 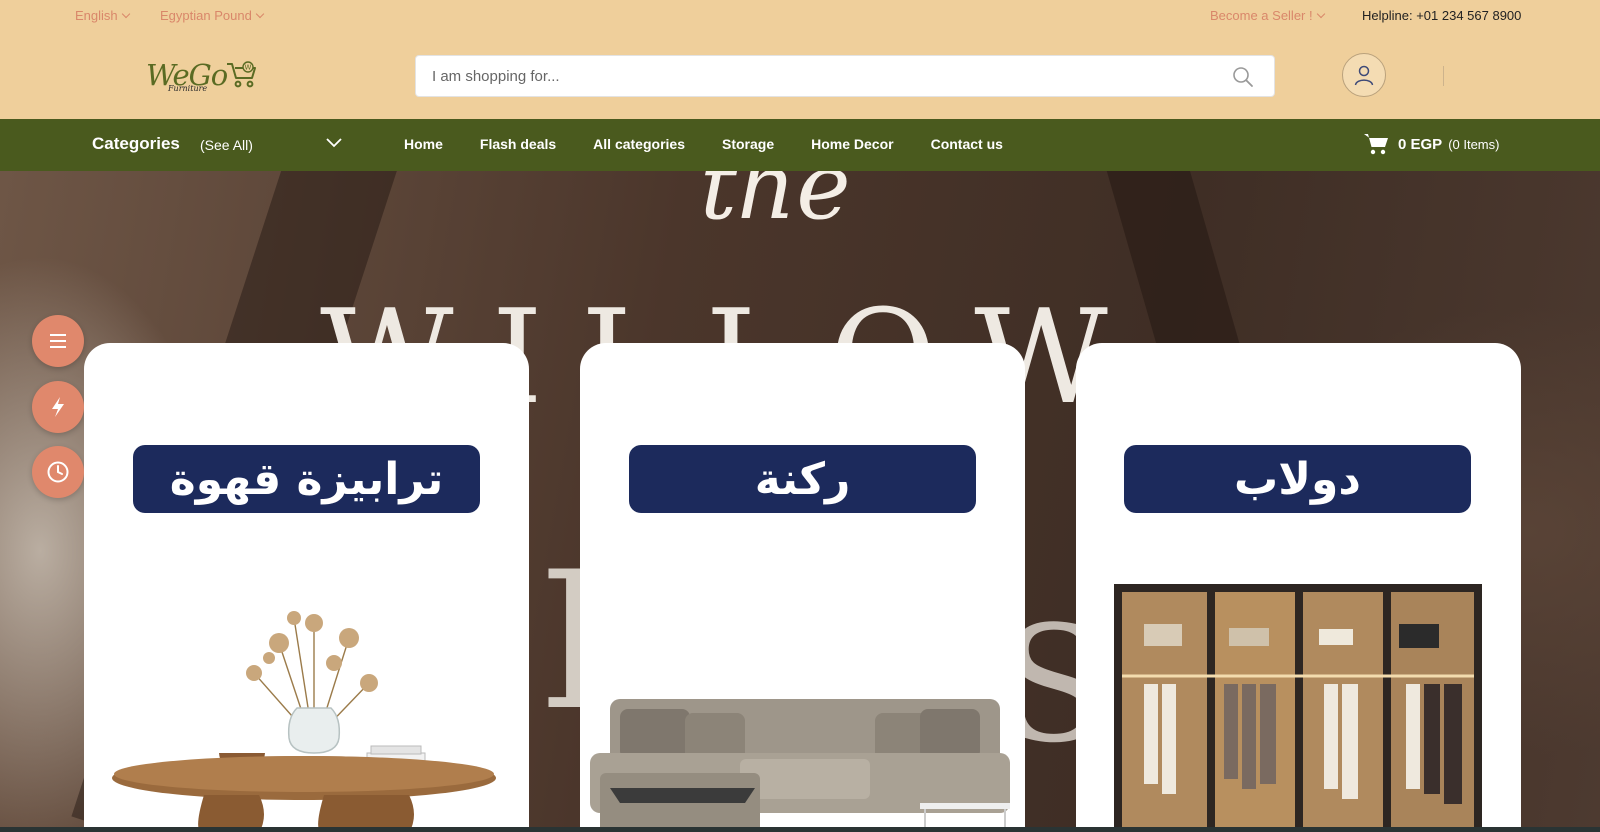 What do you see at coordinates (1261, 15) in the screenshot?
I see `become-seller-label: Become a Seller !` at bounding box center [1261, 15].